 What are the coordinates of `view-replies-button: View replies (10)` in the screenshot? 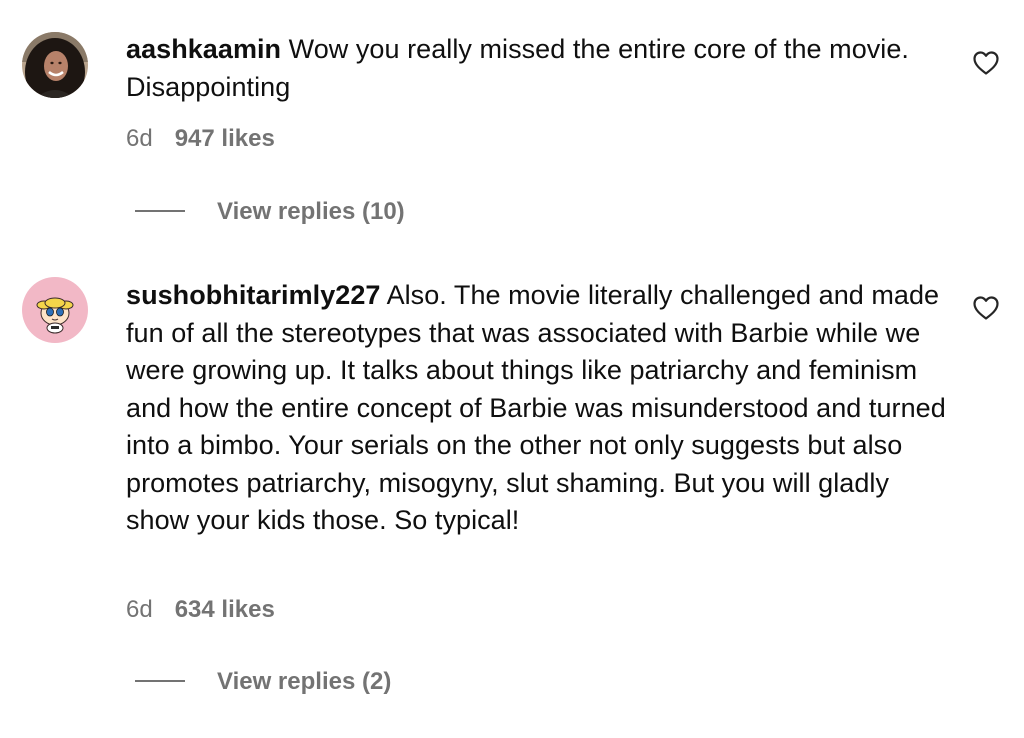 It's located at (270, 212).